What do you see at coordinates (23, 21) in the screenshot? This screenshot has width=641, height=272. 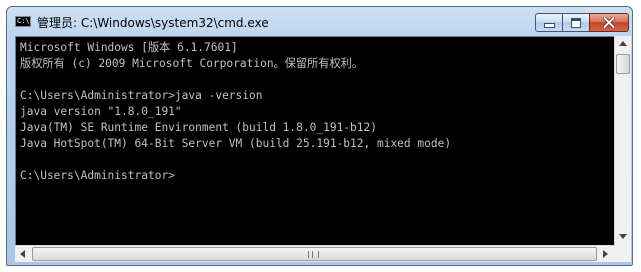 I see `cmd-app-icon: C:\` at bounding box center [23, 21].